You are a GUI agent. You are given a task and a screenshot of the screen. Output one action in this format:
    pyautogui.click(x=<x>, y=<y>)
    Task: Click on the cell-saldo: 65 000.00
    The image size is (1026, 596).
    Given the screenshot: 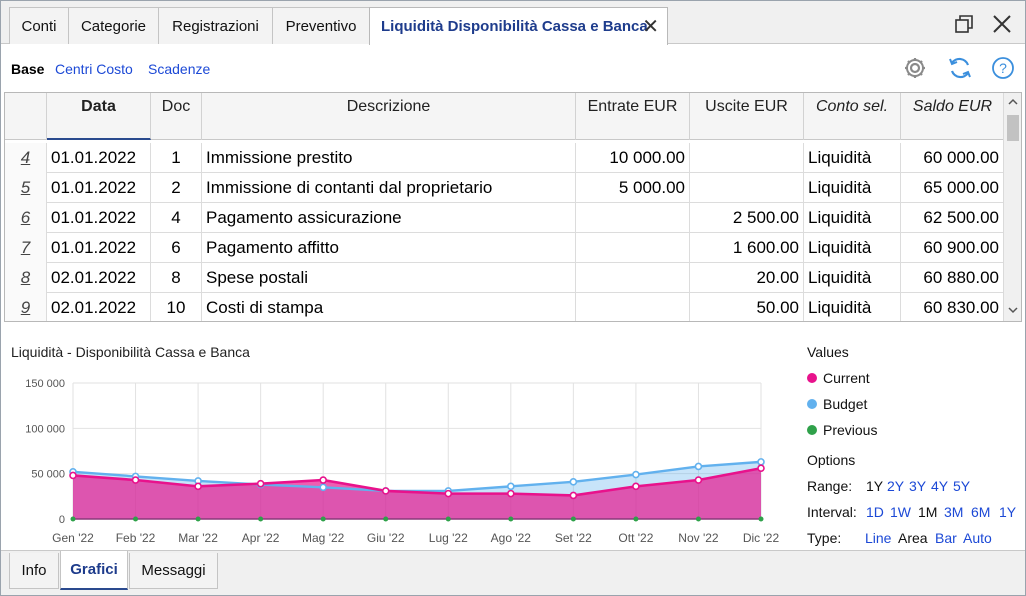 What is the action you would take?
    pyautogui.click(x=952, y=188)
    